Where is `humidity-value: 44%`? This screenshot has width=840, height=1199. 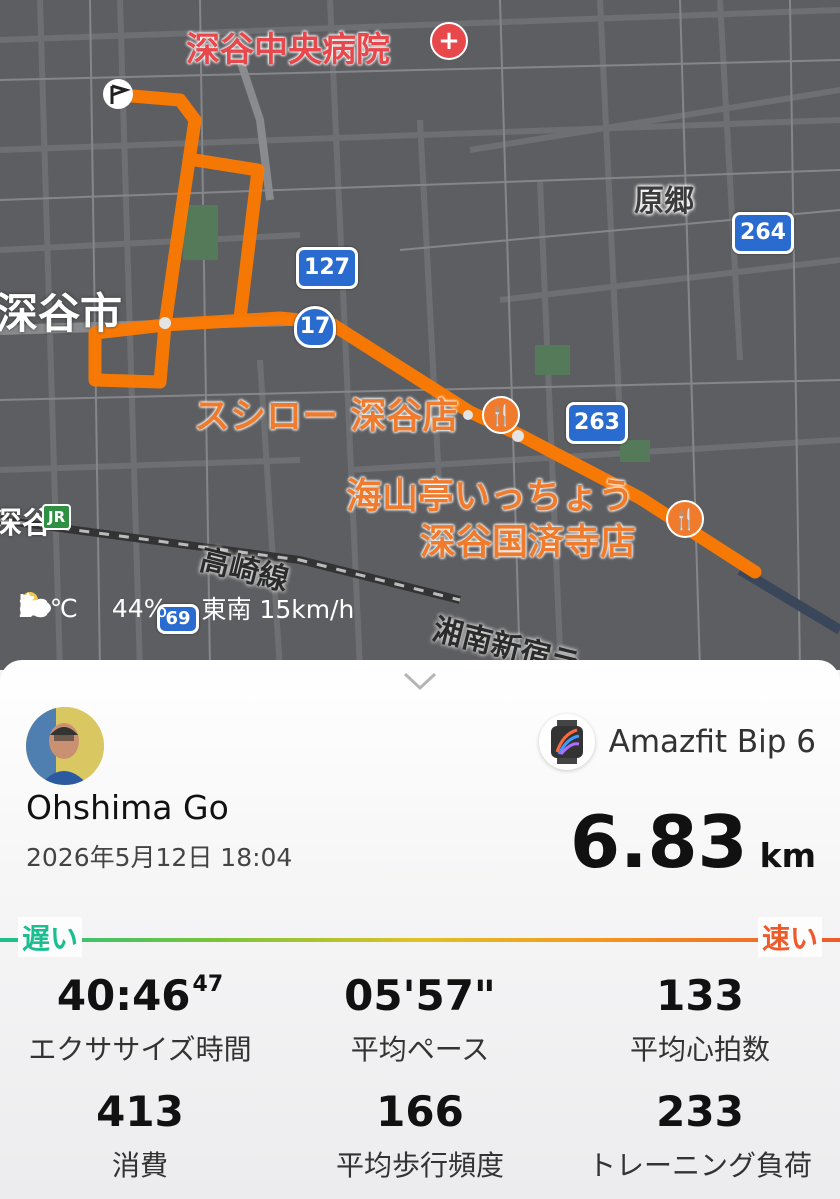 humidity-value: 44% is located at coordinates (139, 608).